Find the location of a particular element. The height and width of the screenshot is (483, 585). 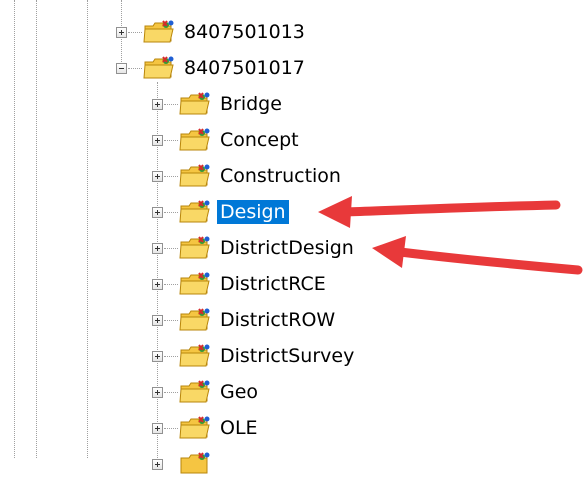

tree-node-label: DistrictRCE is located at coordinates (273, 284).